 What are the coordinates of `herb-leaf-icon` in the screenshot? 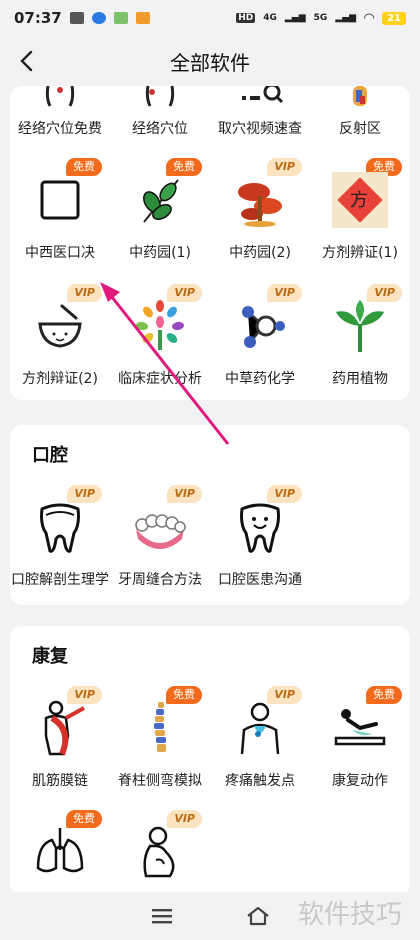 It's located at (161, 201).